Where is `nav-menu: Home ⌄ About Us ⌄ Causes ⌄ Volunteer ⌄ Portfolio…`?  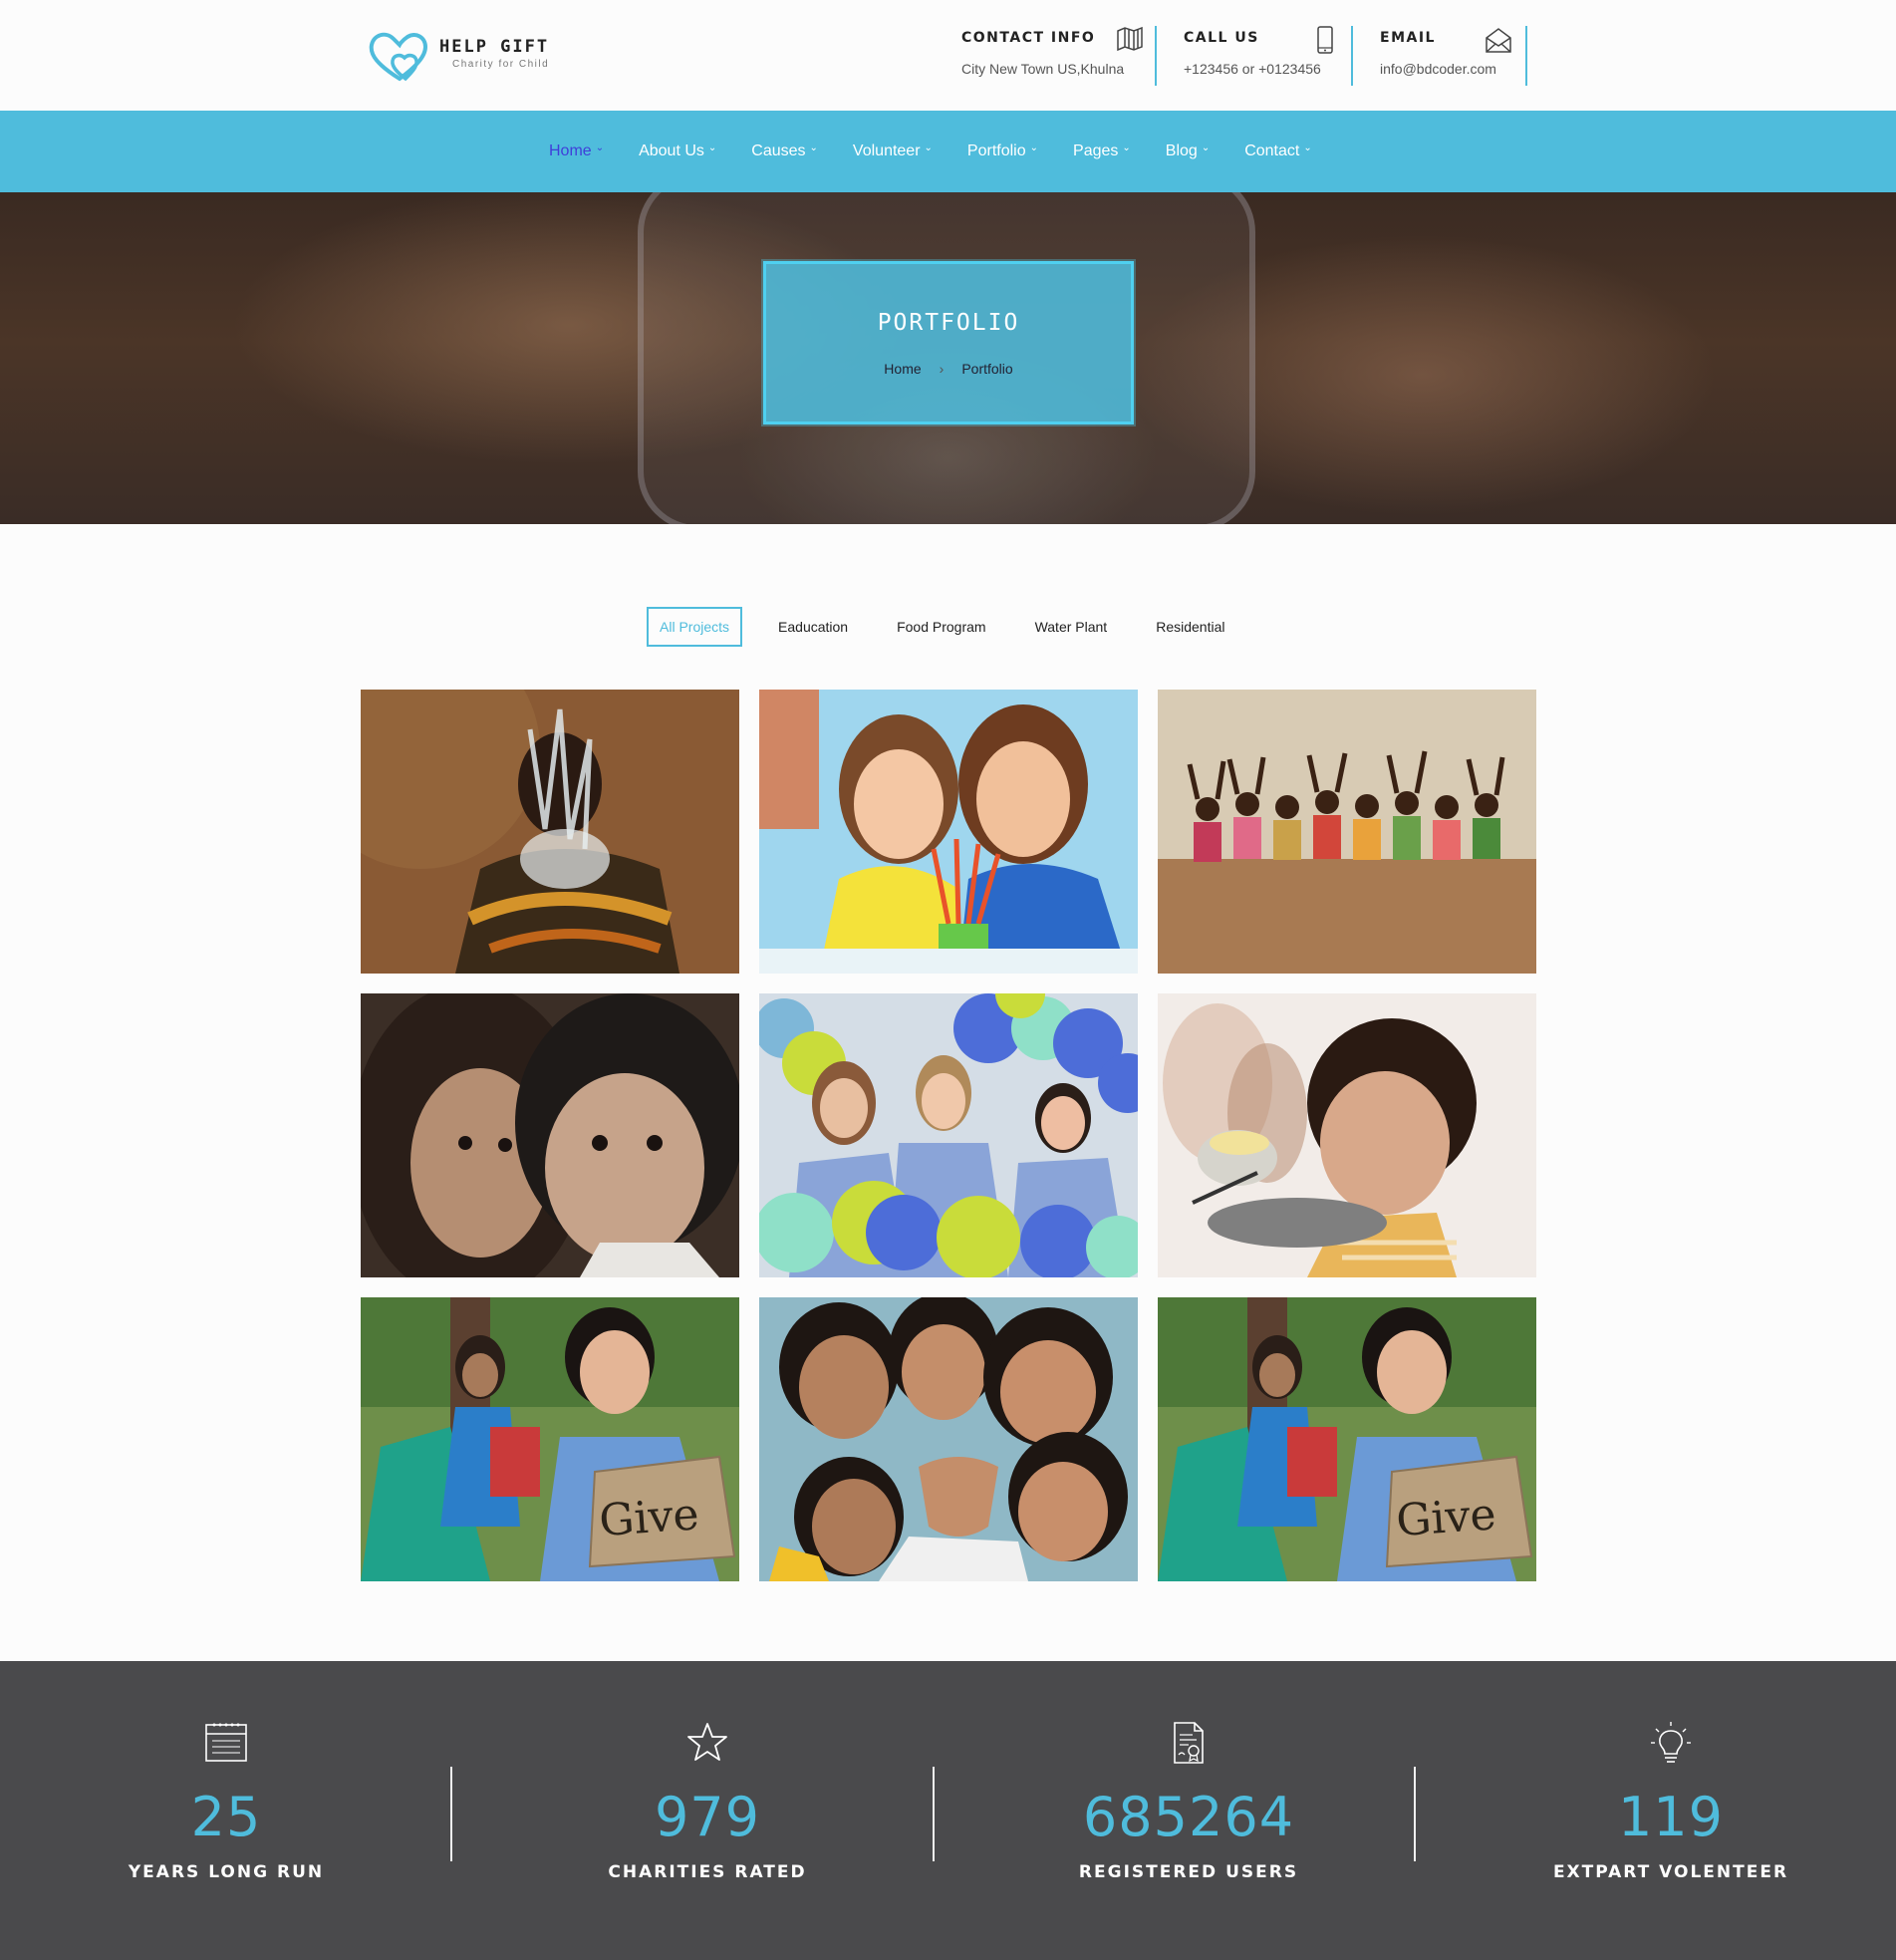 nav-menu: Home ⌄ About Us ⌄ Causes ⌄ Volunteer ⌄ Portfolio… is located at coordinates (948, 151).